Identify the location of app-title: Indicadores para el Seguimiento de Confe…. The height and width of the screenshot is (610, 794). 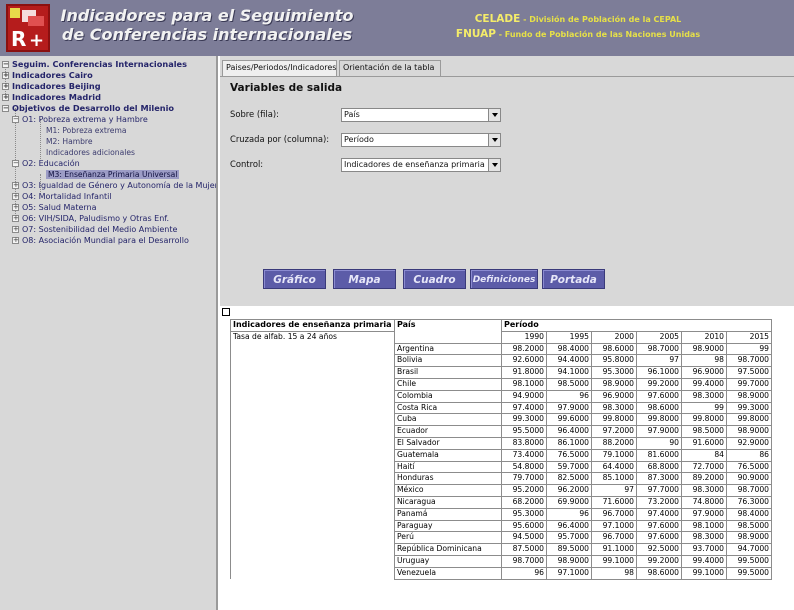
(207, 25).